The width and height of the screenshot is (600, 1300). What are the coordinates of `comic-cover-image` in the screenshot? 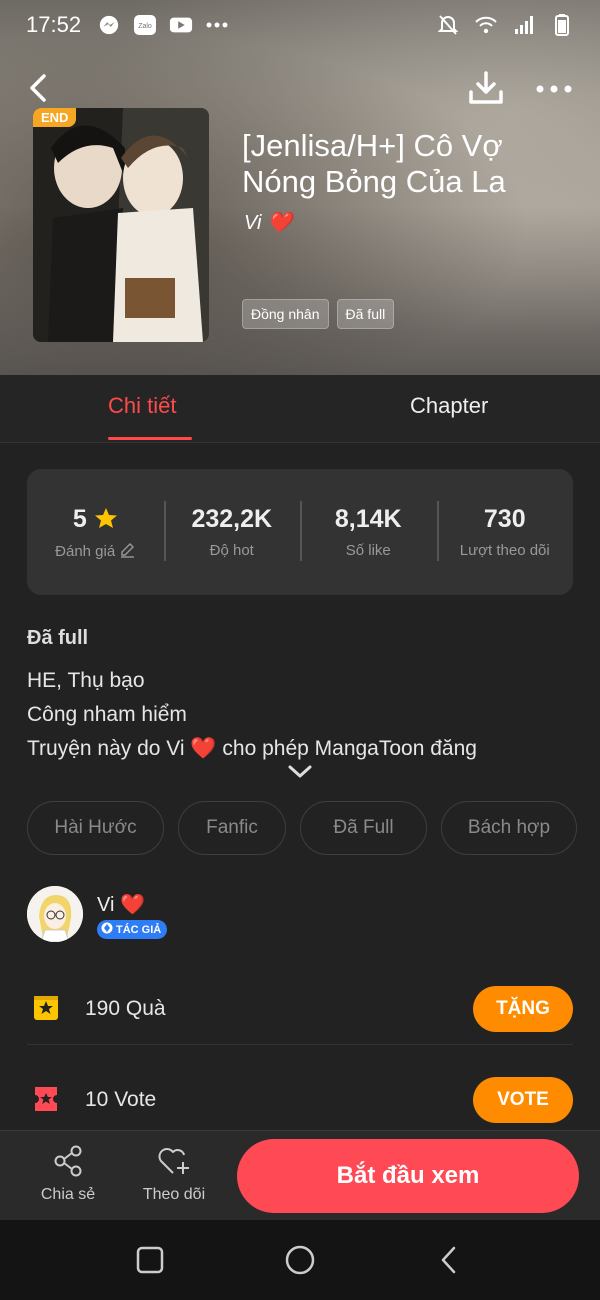 It's located at (121, 225).